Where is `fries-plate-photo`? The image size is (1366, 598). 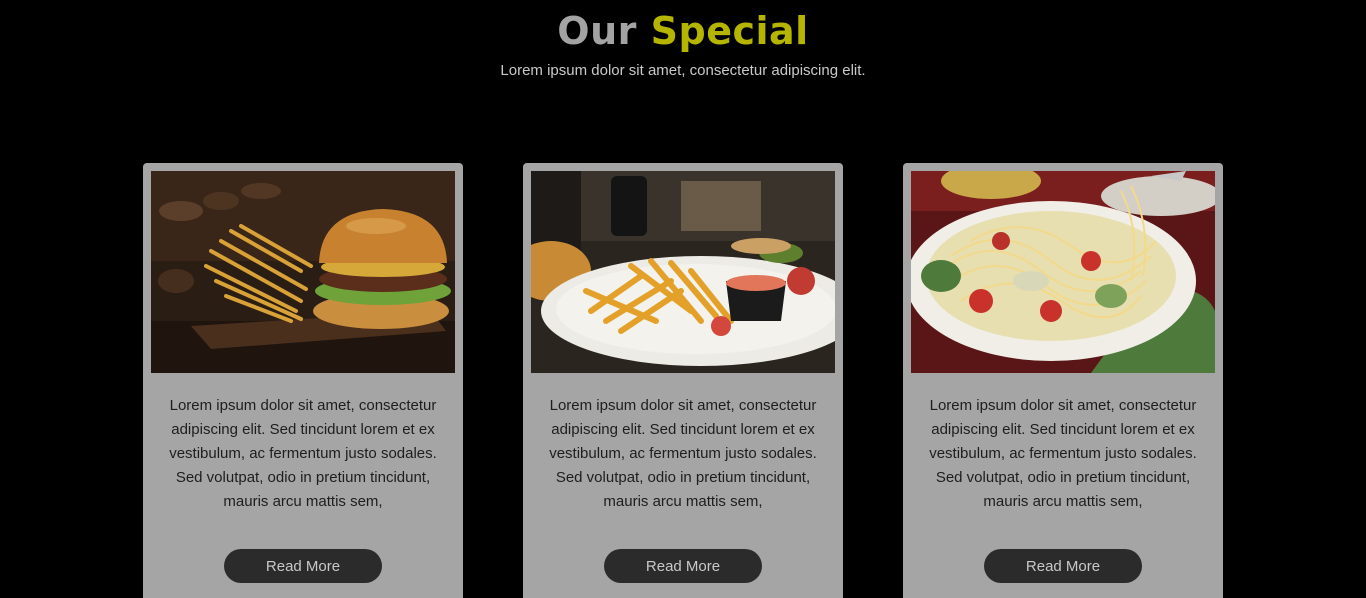
fries-plate-photo is located at coordinates (683, 272).